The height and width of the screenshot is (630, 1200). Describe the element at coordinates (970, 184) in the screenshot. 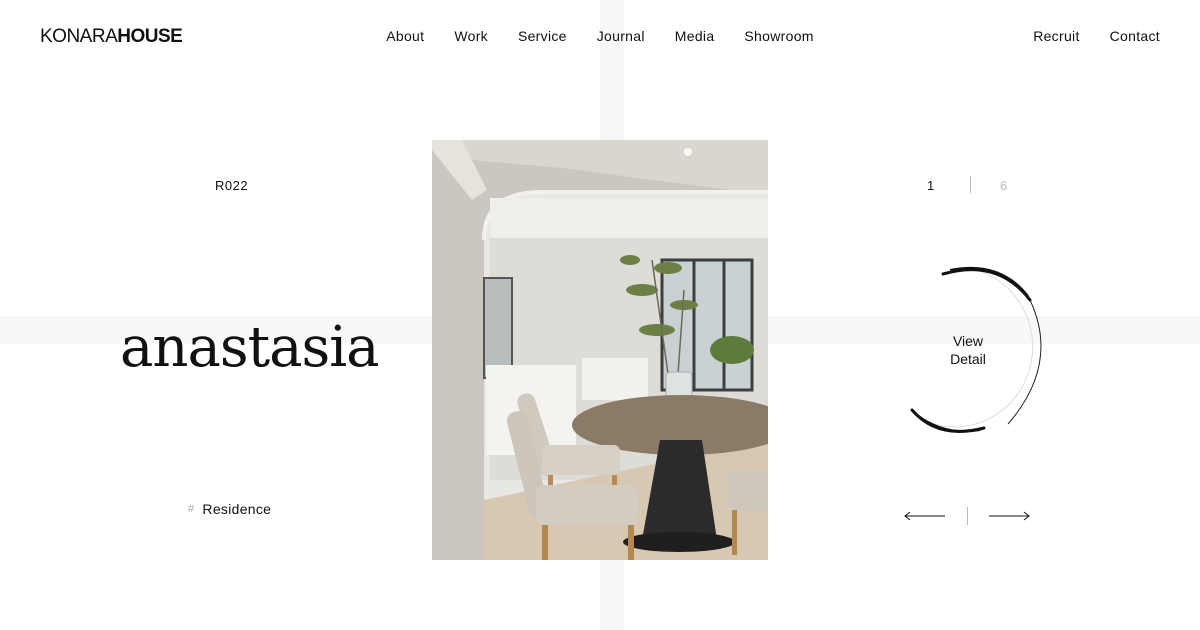

I see `pager-divider` at that location.